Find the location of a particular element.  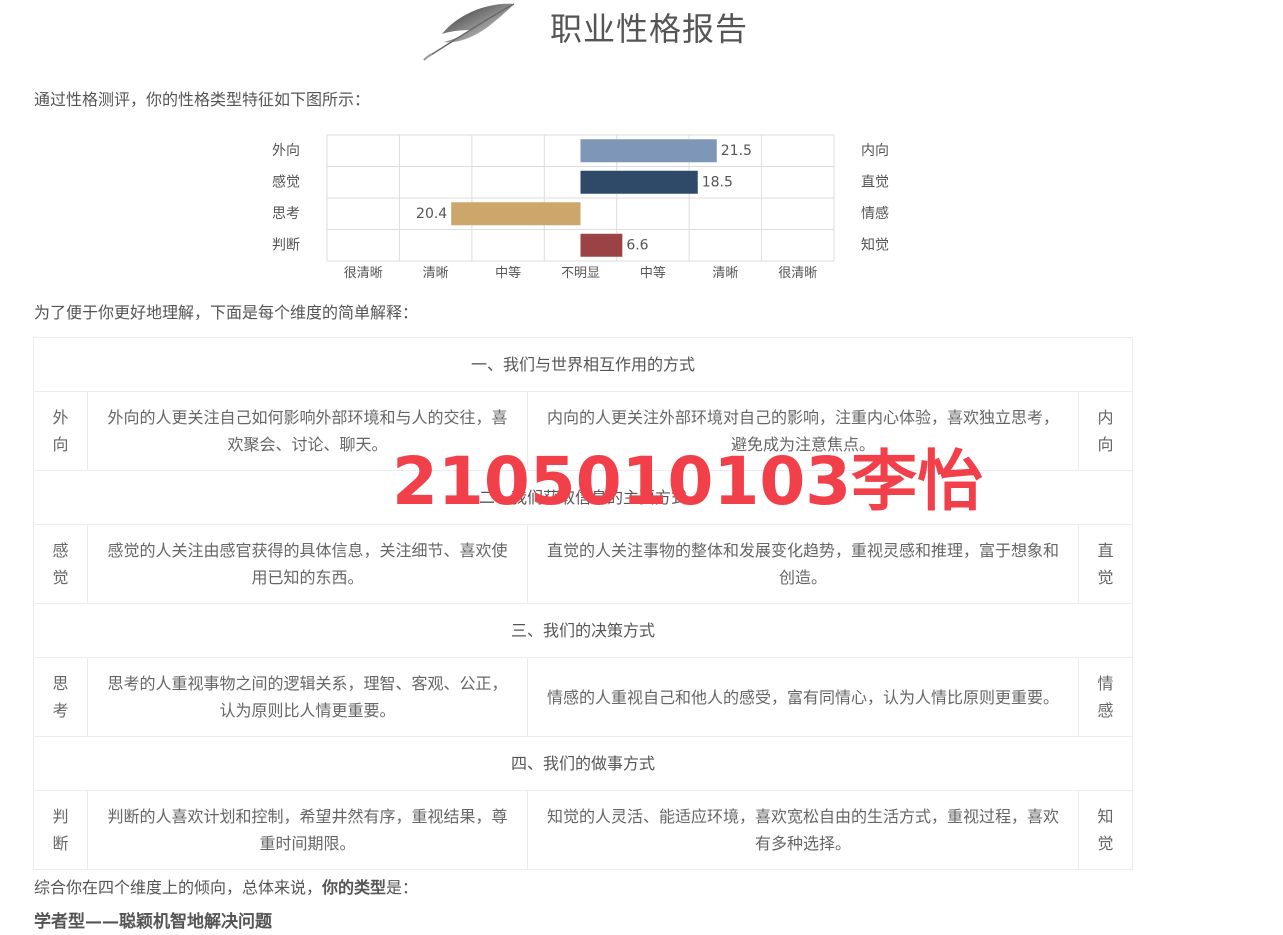

explain-text: 为了便于你更好地理解，下面是每个维度的简单解释： is located at coordinates (226, 312).